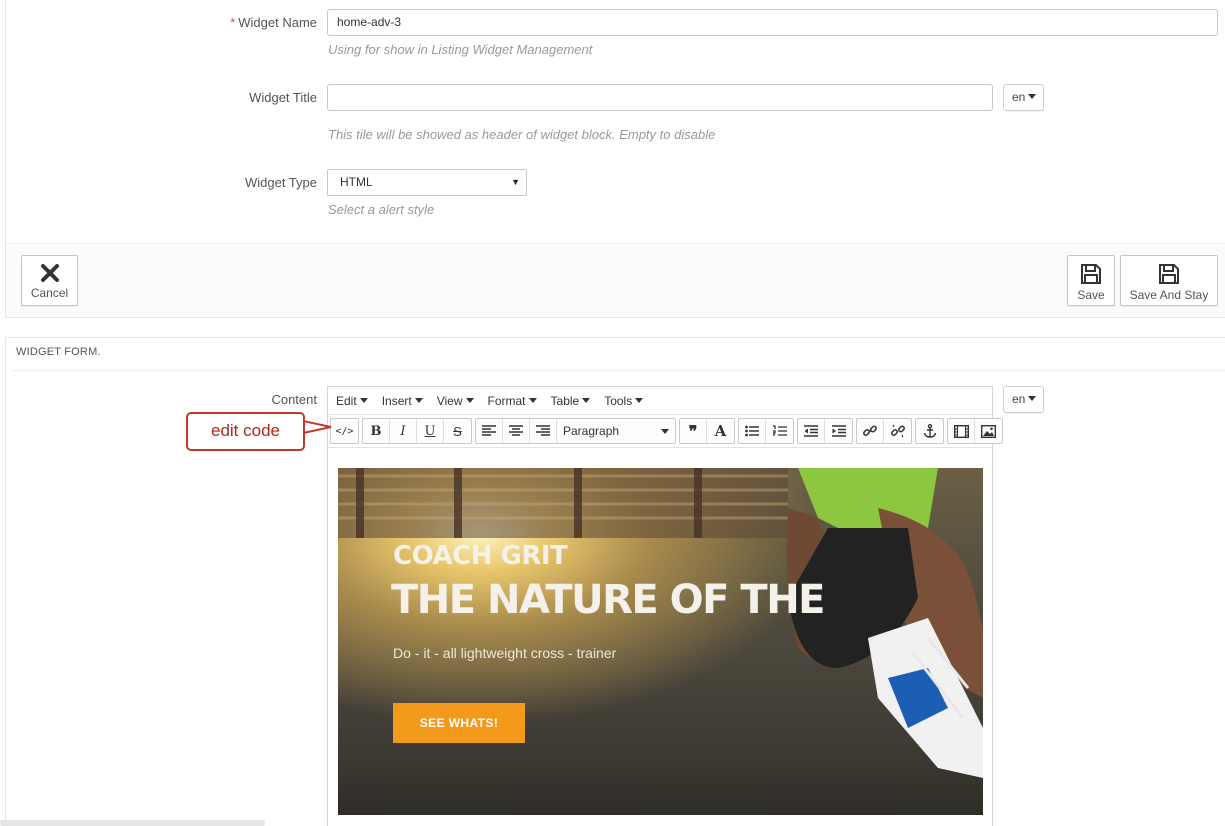 The width and height of the screenshot is (1225, 826). I want to click on callout-pointer, so click(317, 427).